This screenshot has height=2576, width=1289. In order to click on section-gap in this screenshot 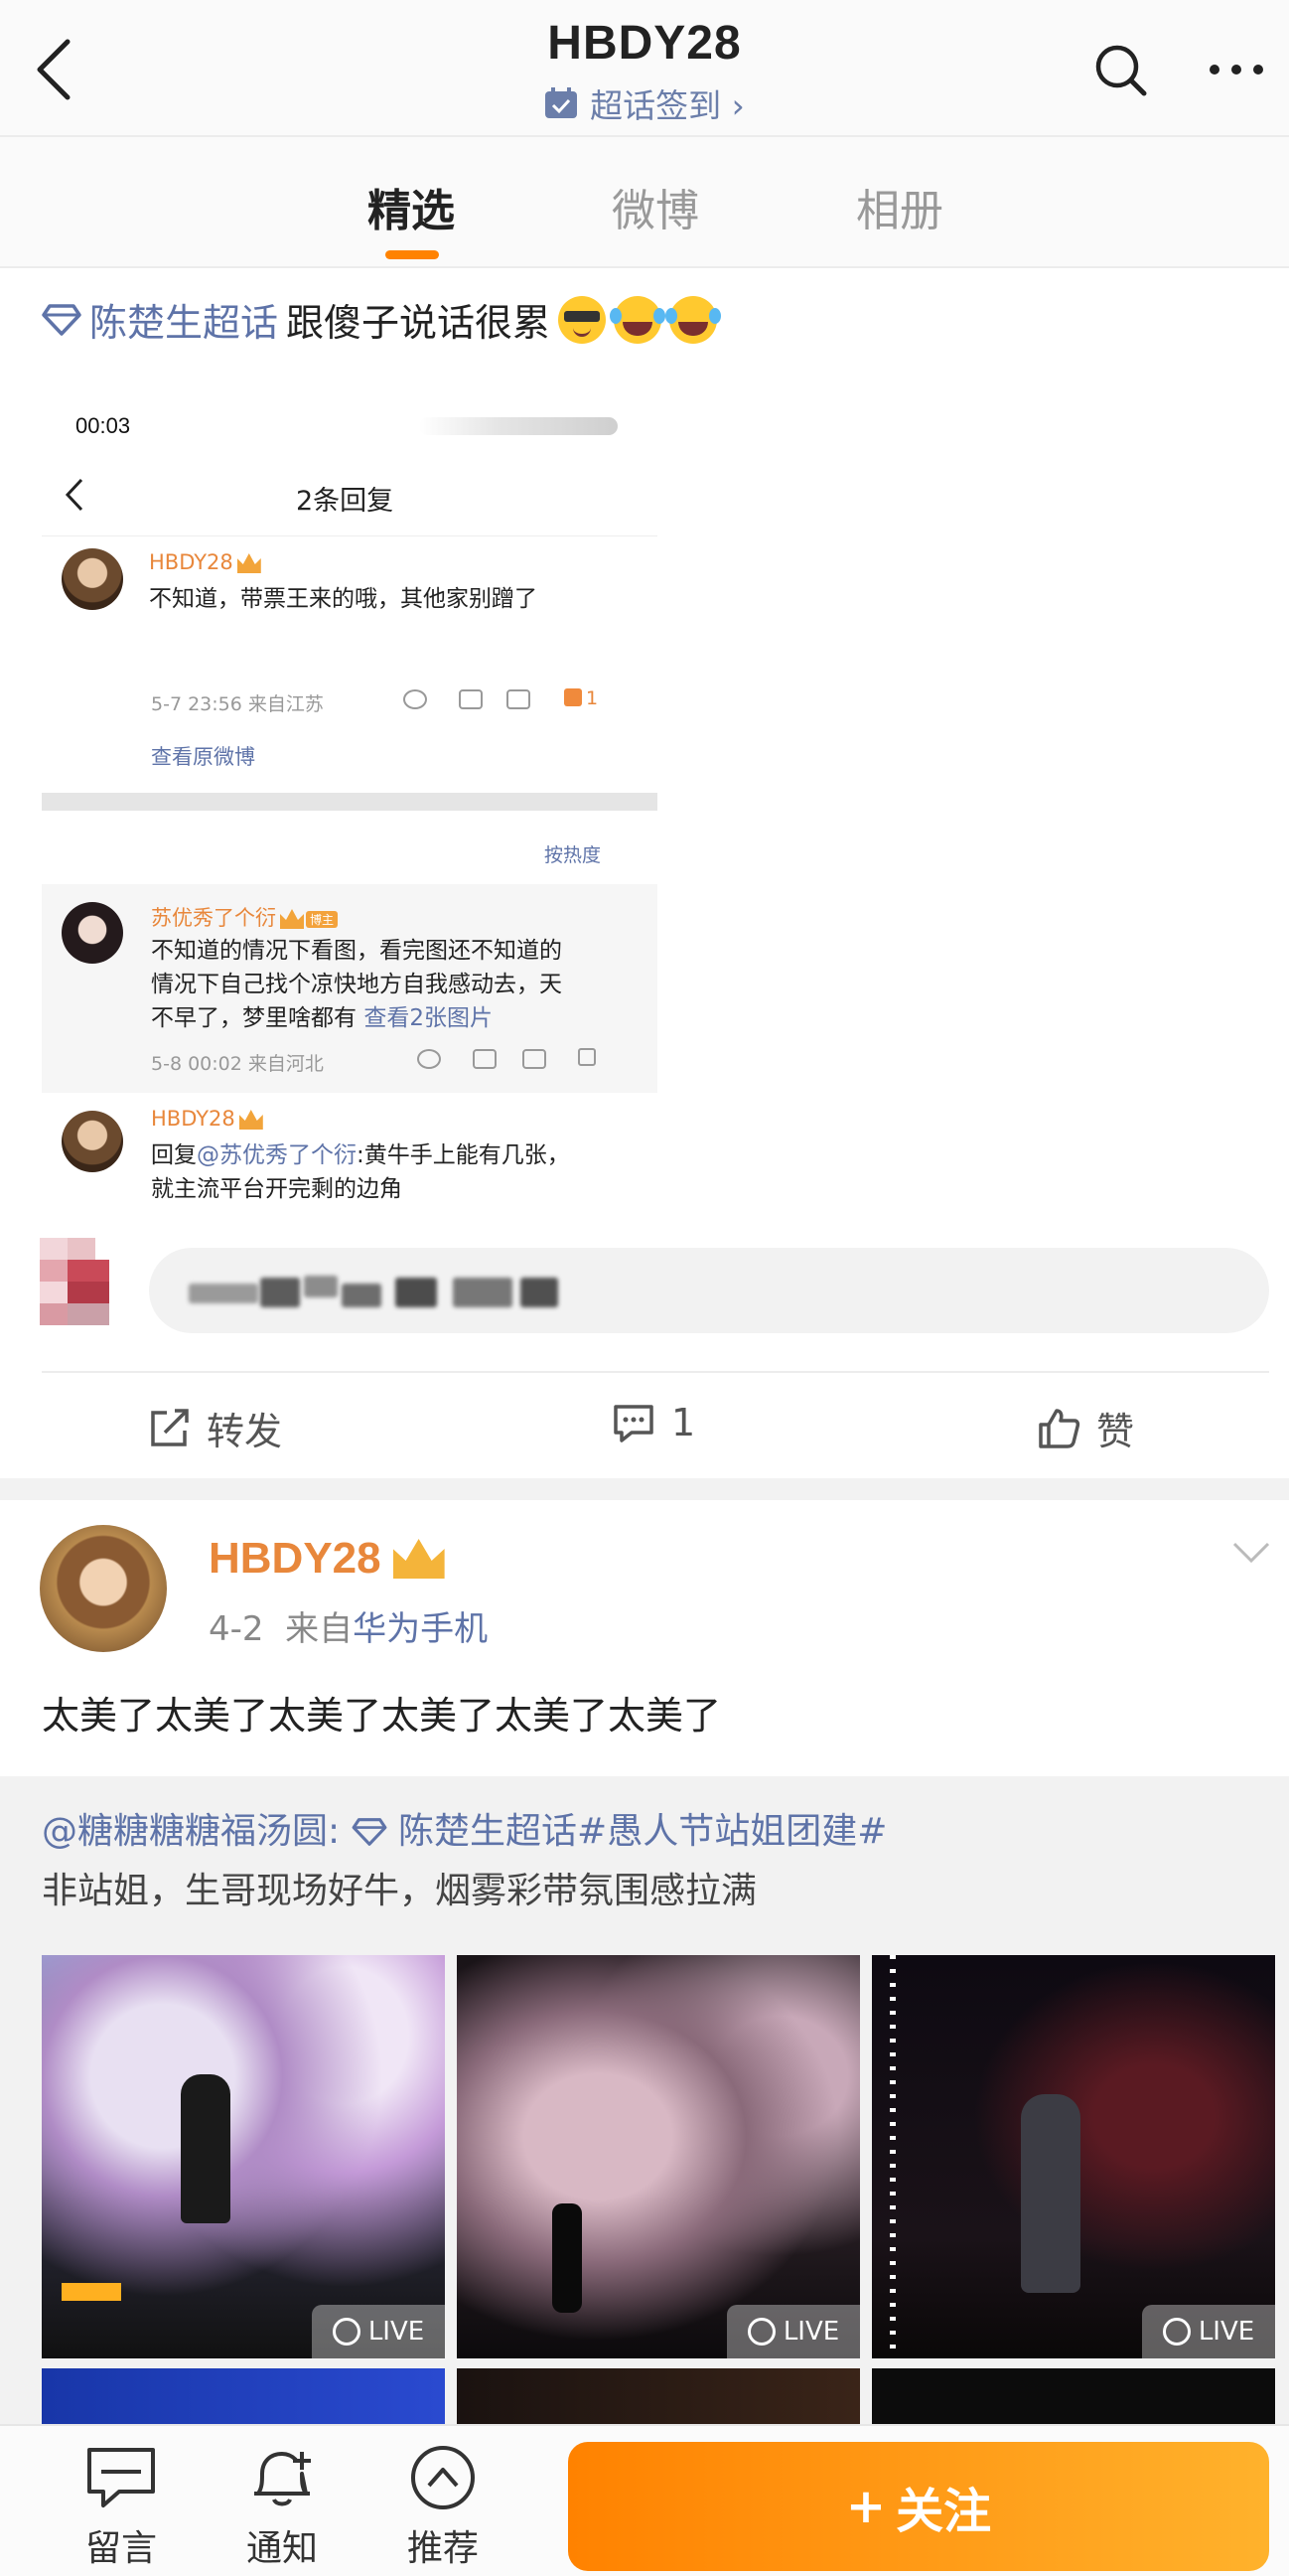, I will do `click(644, 1489)`.